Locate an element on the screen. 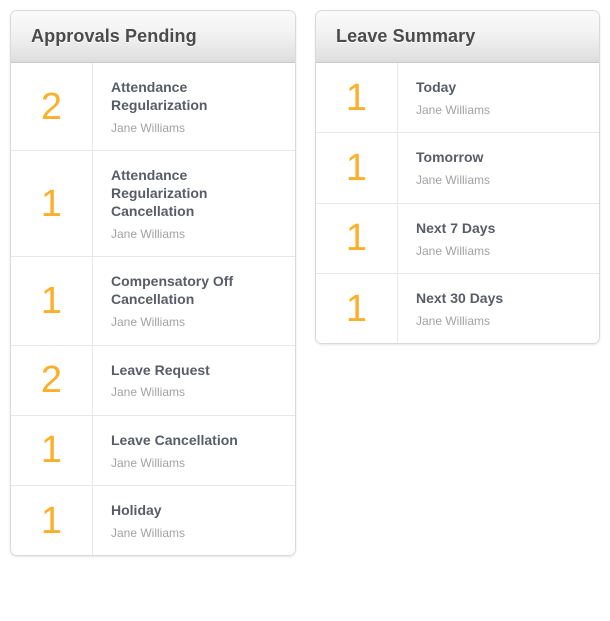 The width and height of the screenshot is (610, 621). list-item: 1 Next 7 Days Jane Williams is located at coordinates (457, 238).